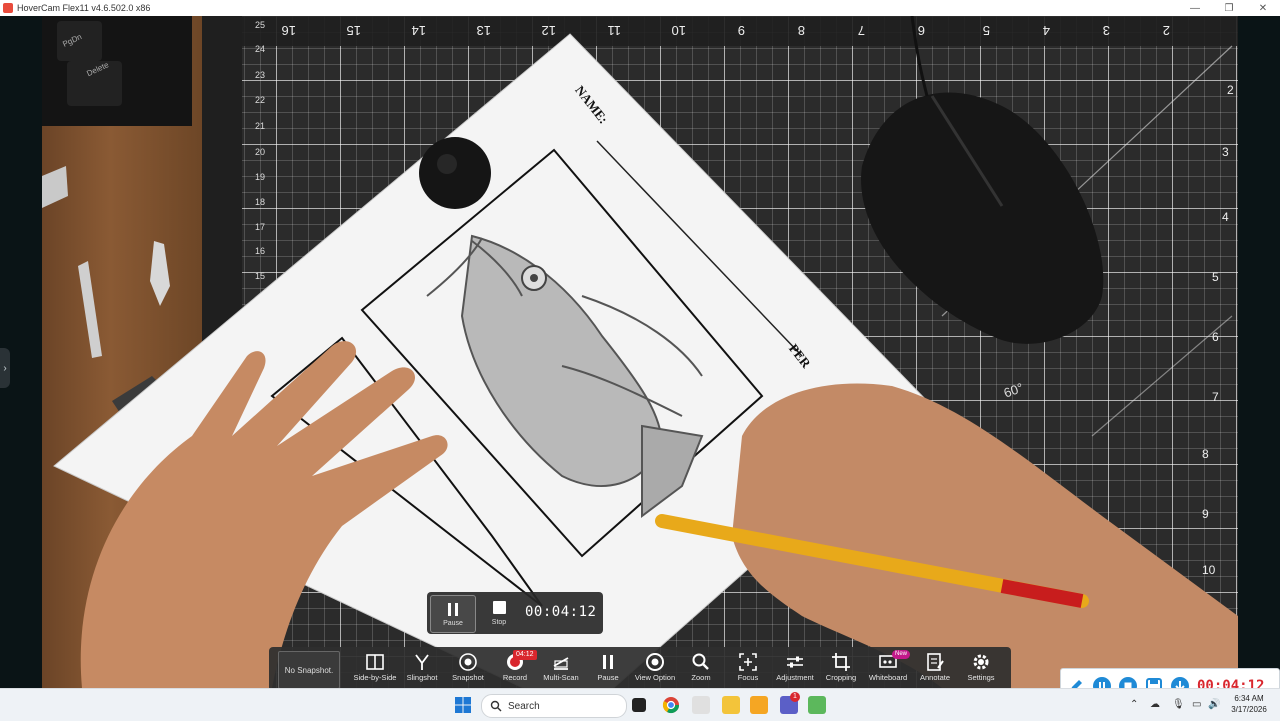  I want to click on side-by-side-button: Side-by-Side, so click(375, 669).